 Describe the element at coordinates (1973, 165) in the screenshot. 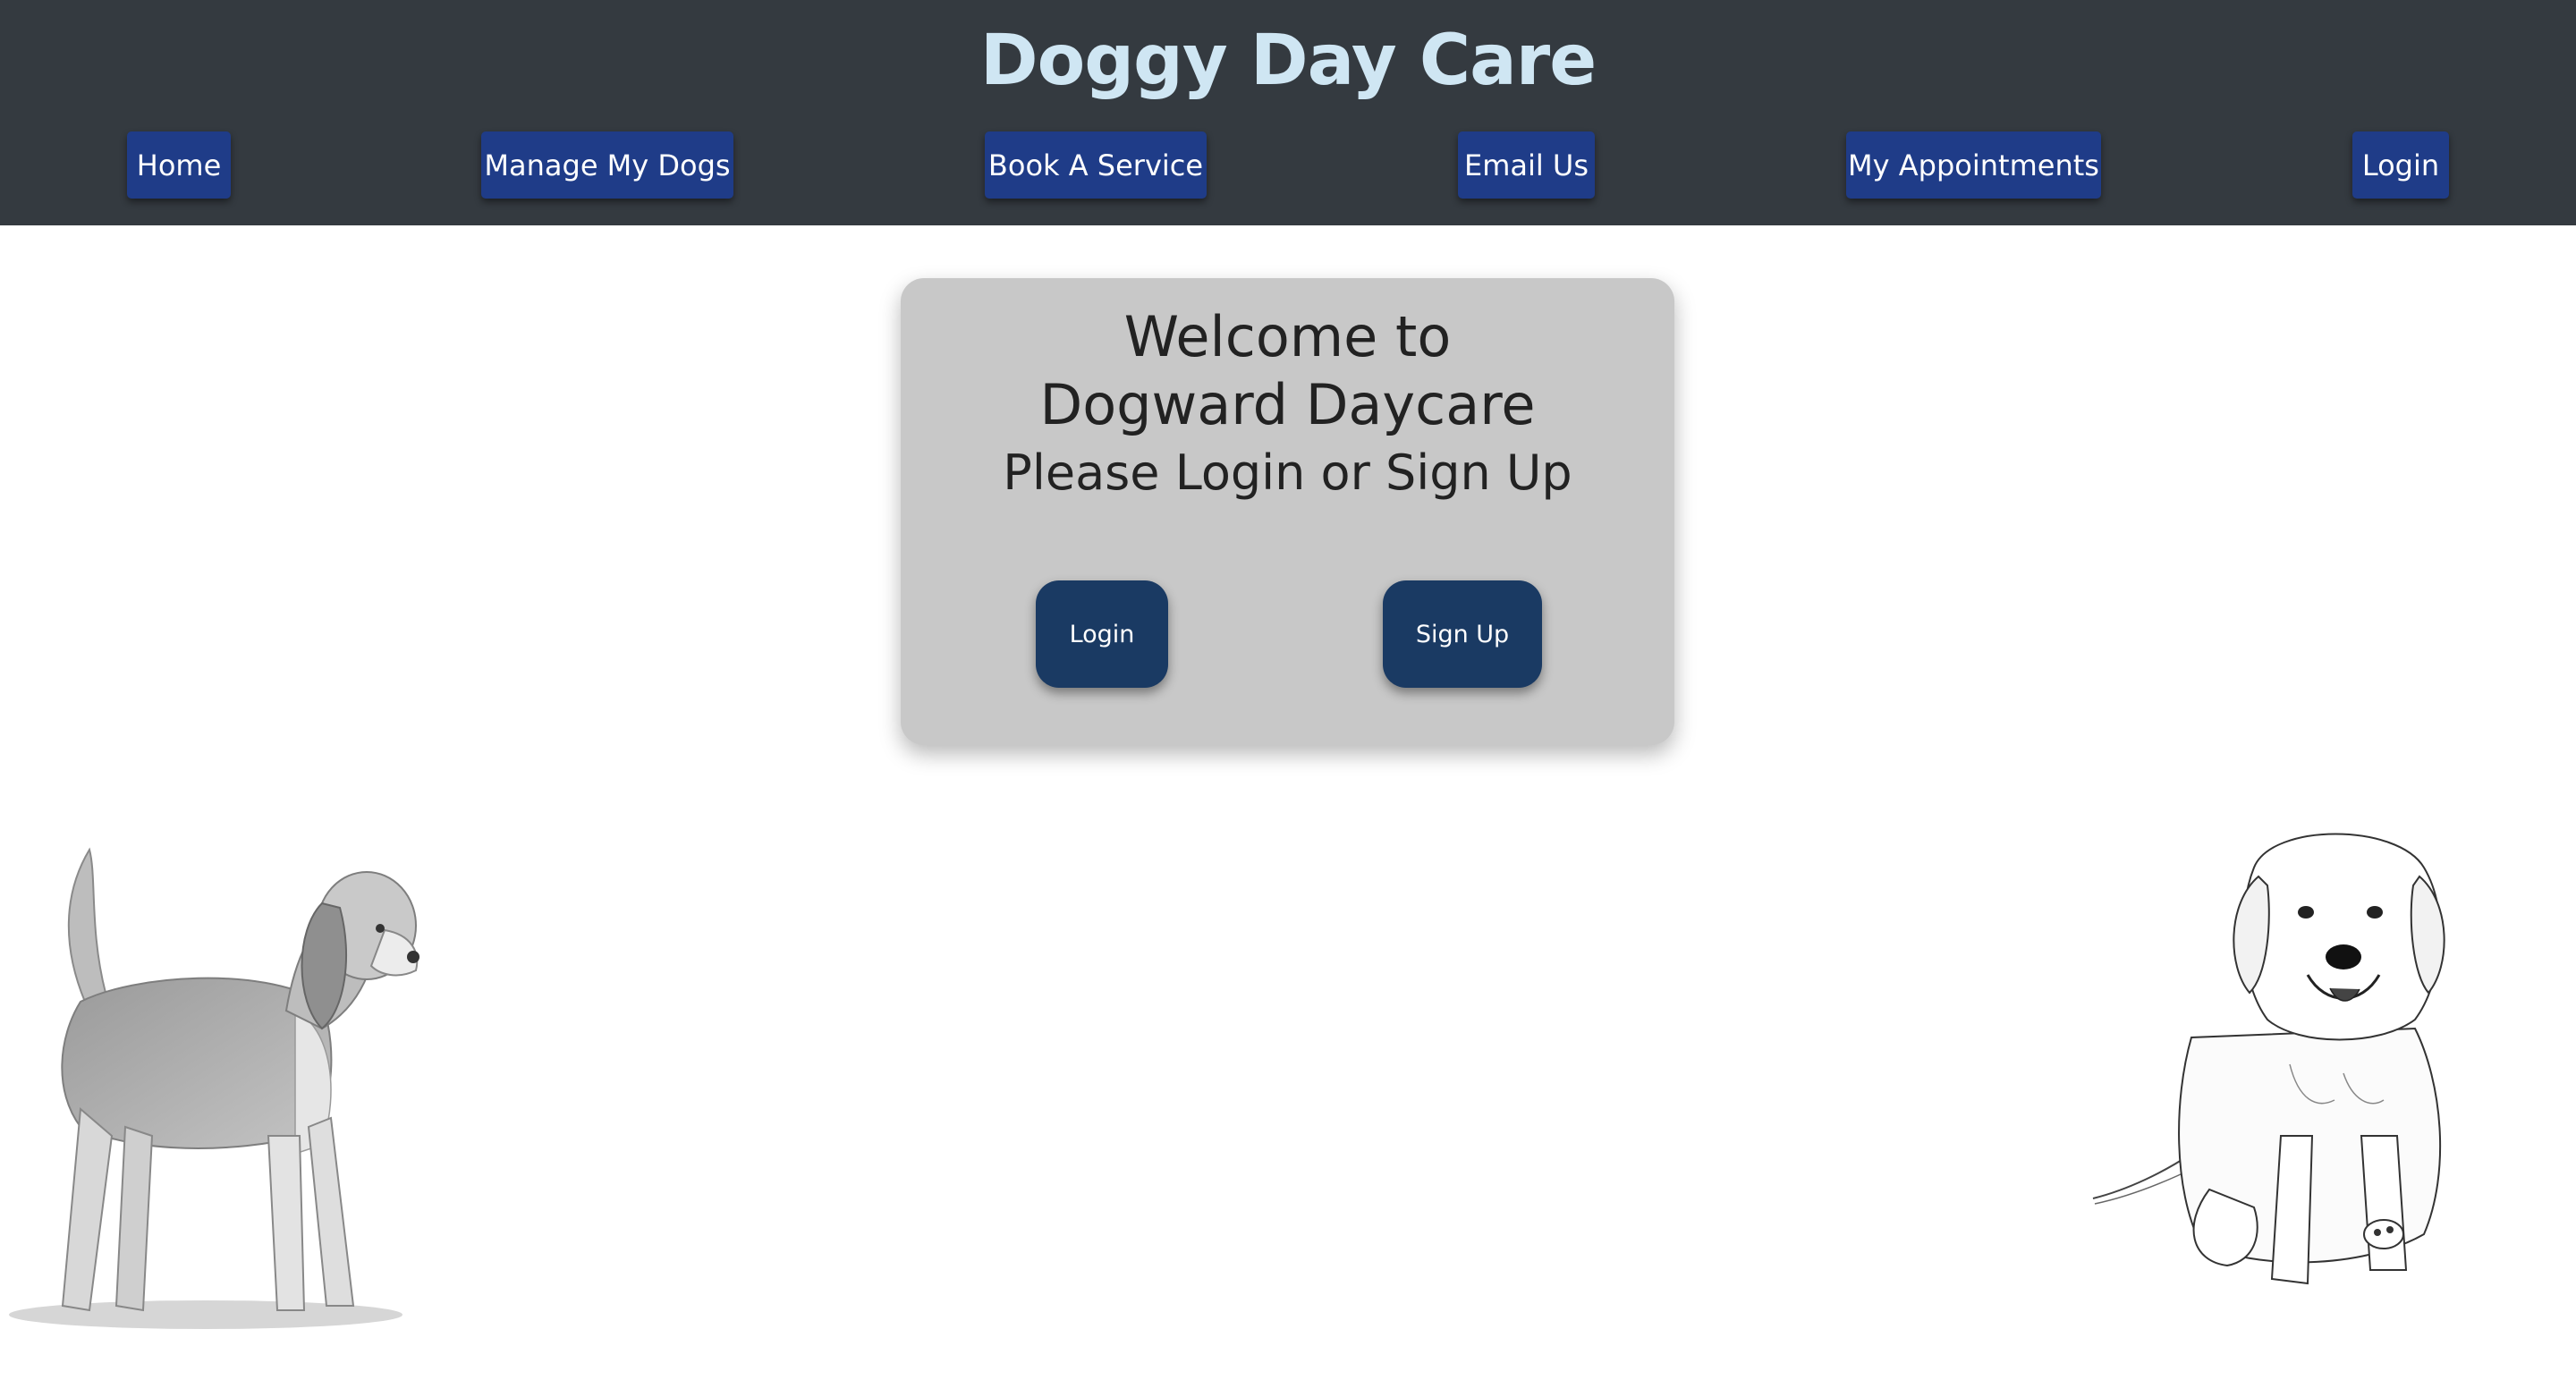

I see `nav-my-appointments-button: My Appointments` at that location.